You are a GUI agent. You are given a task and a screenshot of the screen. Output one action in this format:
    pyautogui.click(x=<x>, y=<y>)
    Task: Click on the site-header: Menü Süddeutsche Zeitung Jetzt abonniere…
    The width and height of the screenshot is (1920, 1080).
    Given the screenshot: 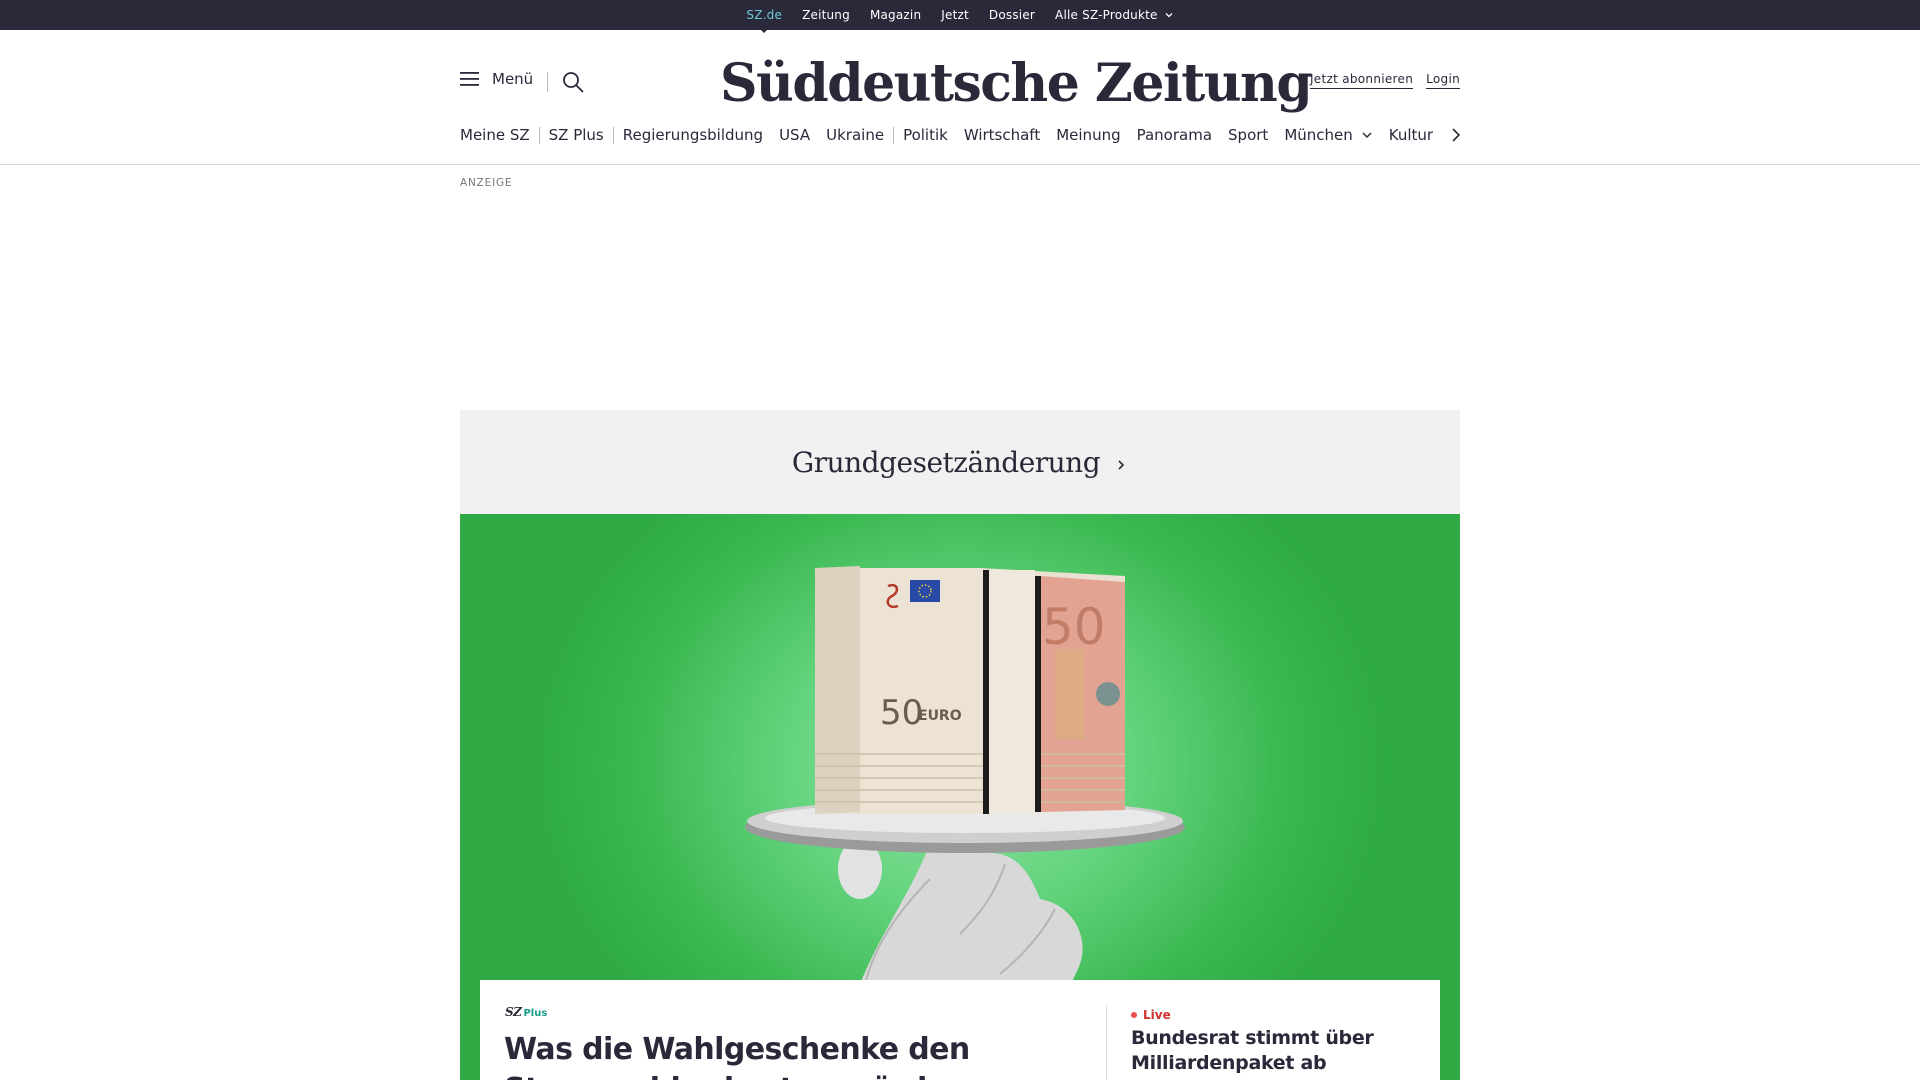 What is the action you would take?
    pyautogui.click(x=960, y=97)
    